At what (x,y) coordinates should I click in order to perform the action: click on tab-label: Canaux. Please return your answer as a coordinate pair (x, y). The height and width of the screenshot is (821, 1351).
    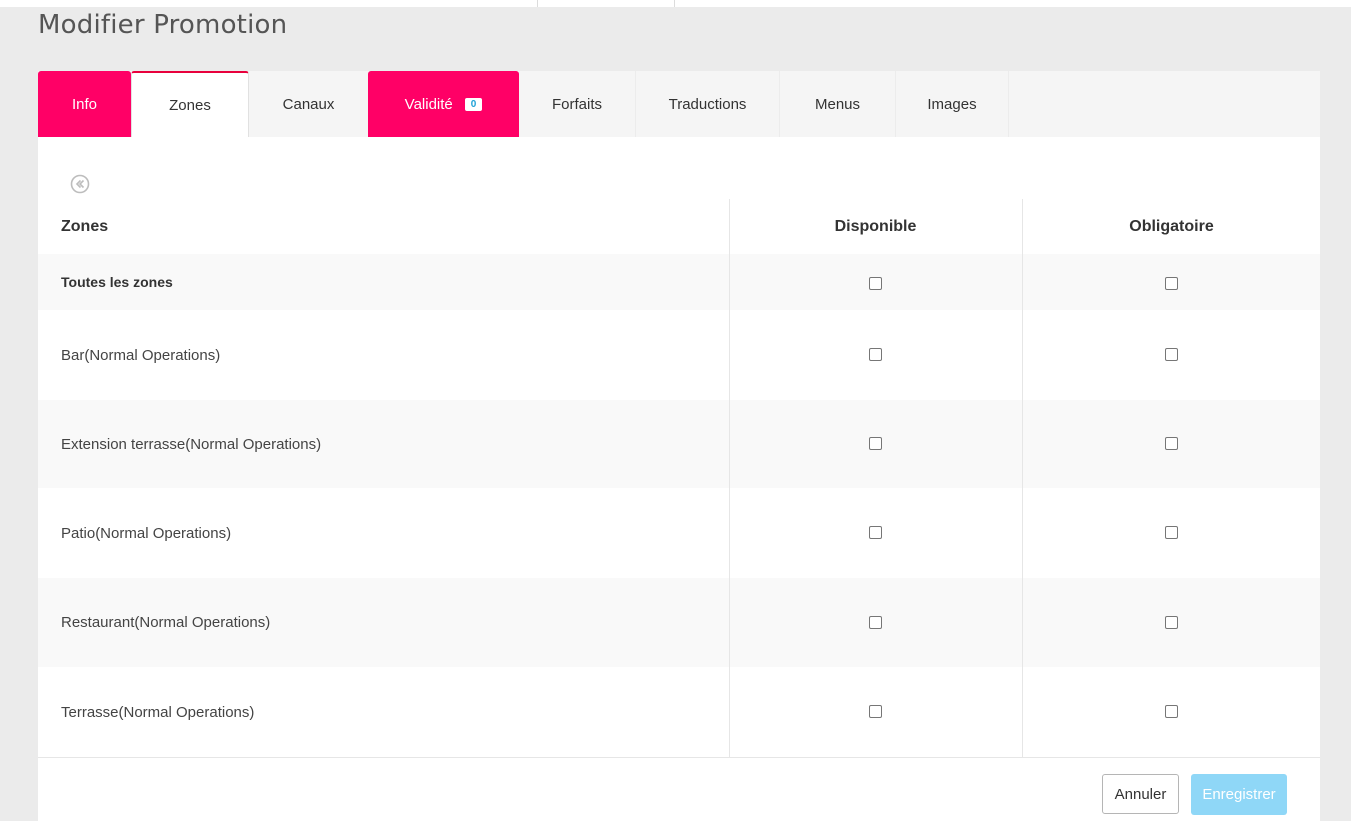
    Looking at the image, I should click on (308, 104).